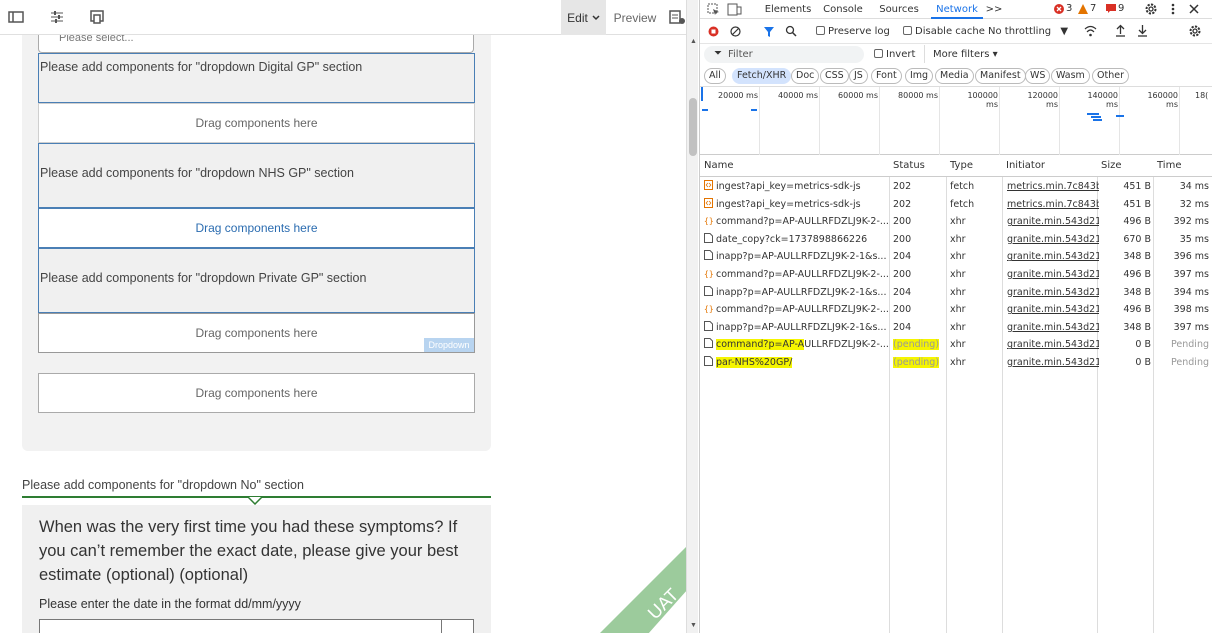  Describe the element at coordinates (878, 53) in the screenshot. I see `invert-checkbox` at that location.